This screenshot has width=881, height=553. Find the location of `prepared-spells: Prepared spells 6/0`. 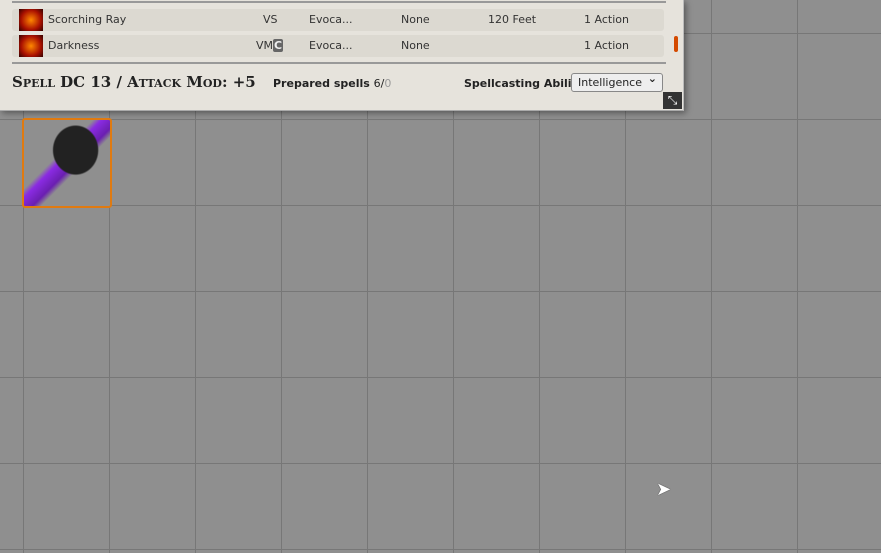

prepared-spells: Prepared spells 6/0 is located at coordinates (332, 83).